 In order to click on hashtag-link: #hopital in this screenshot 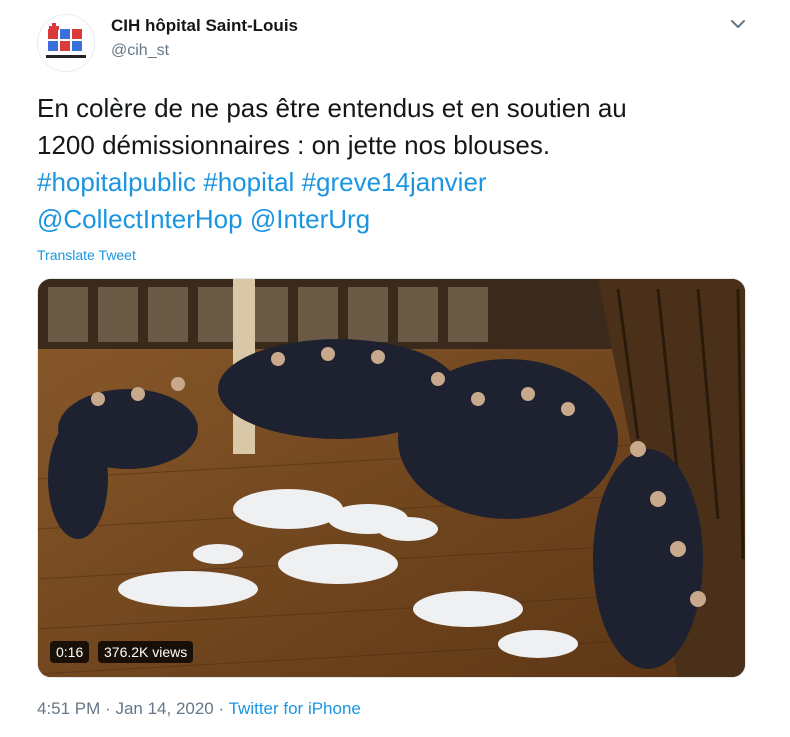, I will do `click(248, 182)`.